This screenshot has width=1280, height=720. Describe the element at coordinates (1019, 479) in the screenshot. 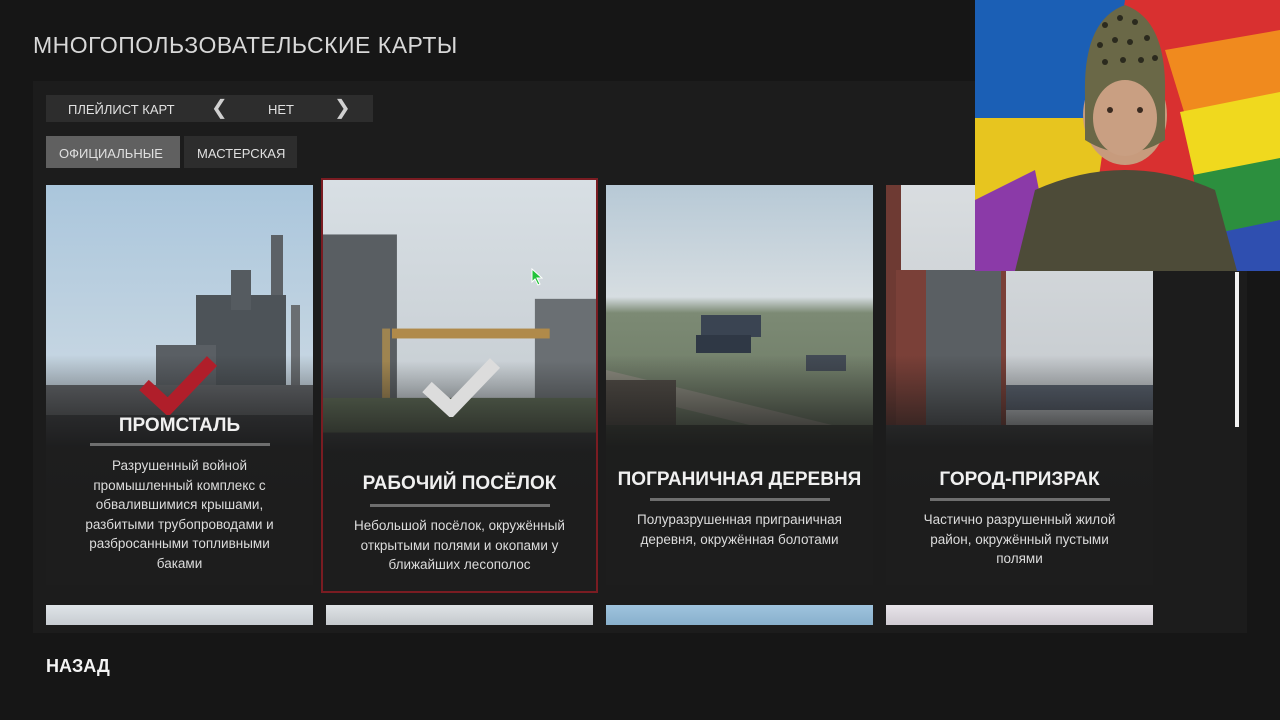

I see `map-name: ГОРОД-ПРИЗРАК` at that location.